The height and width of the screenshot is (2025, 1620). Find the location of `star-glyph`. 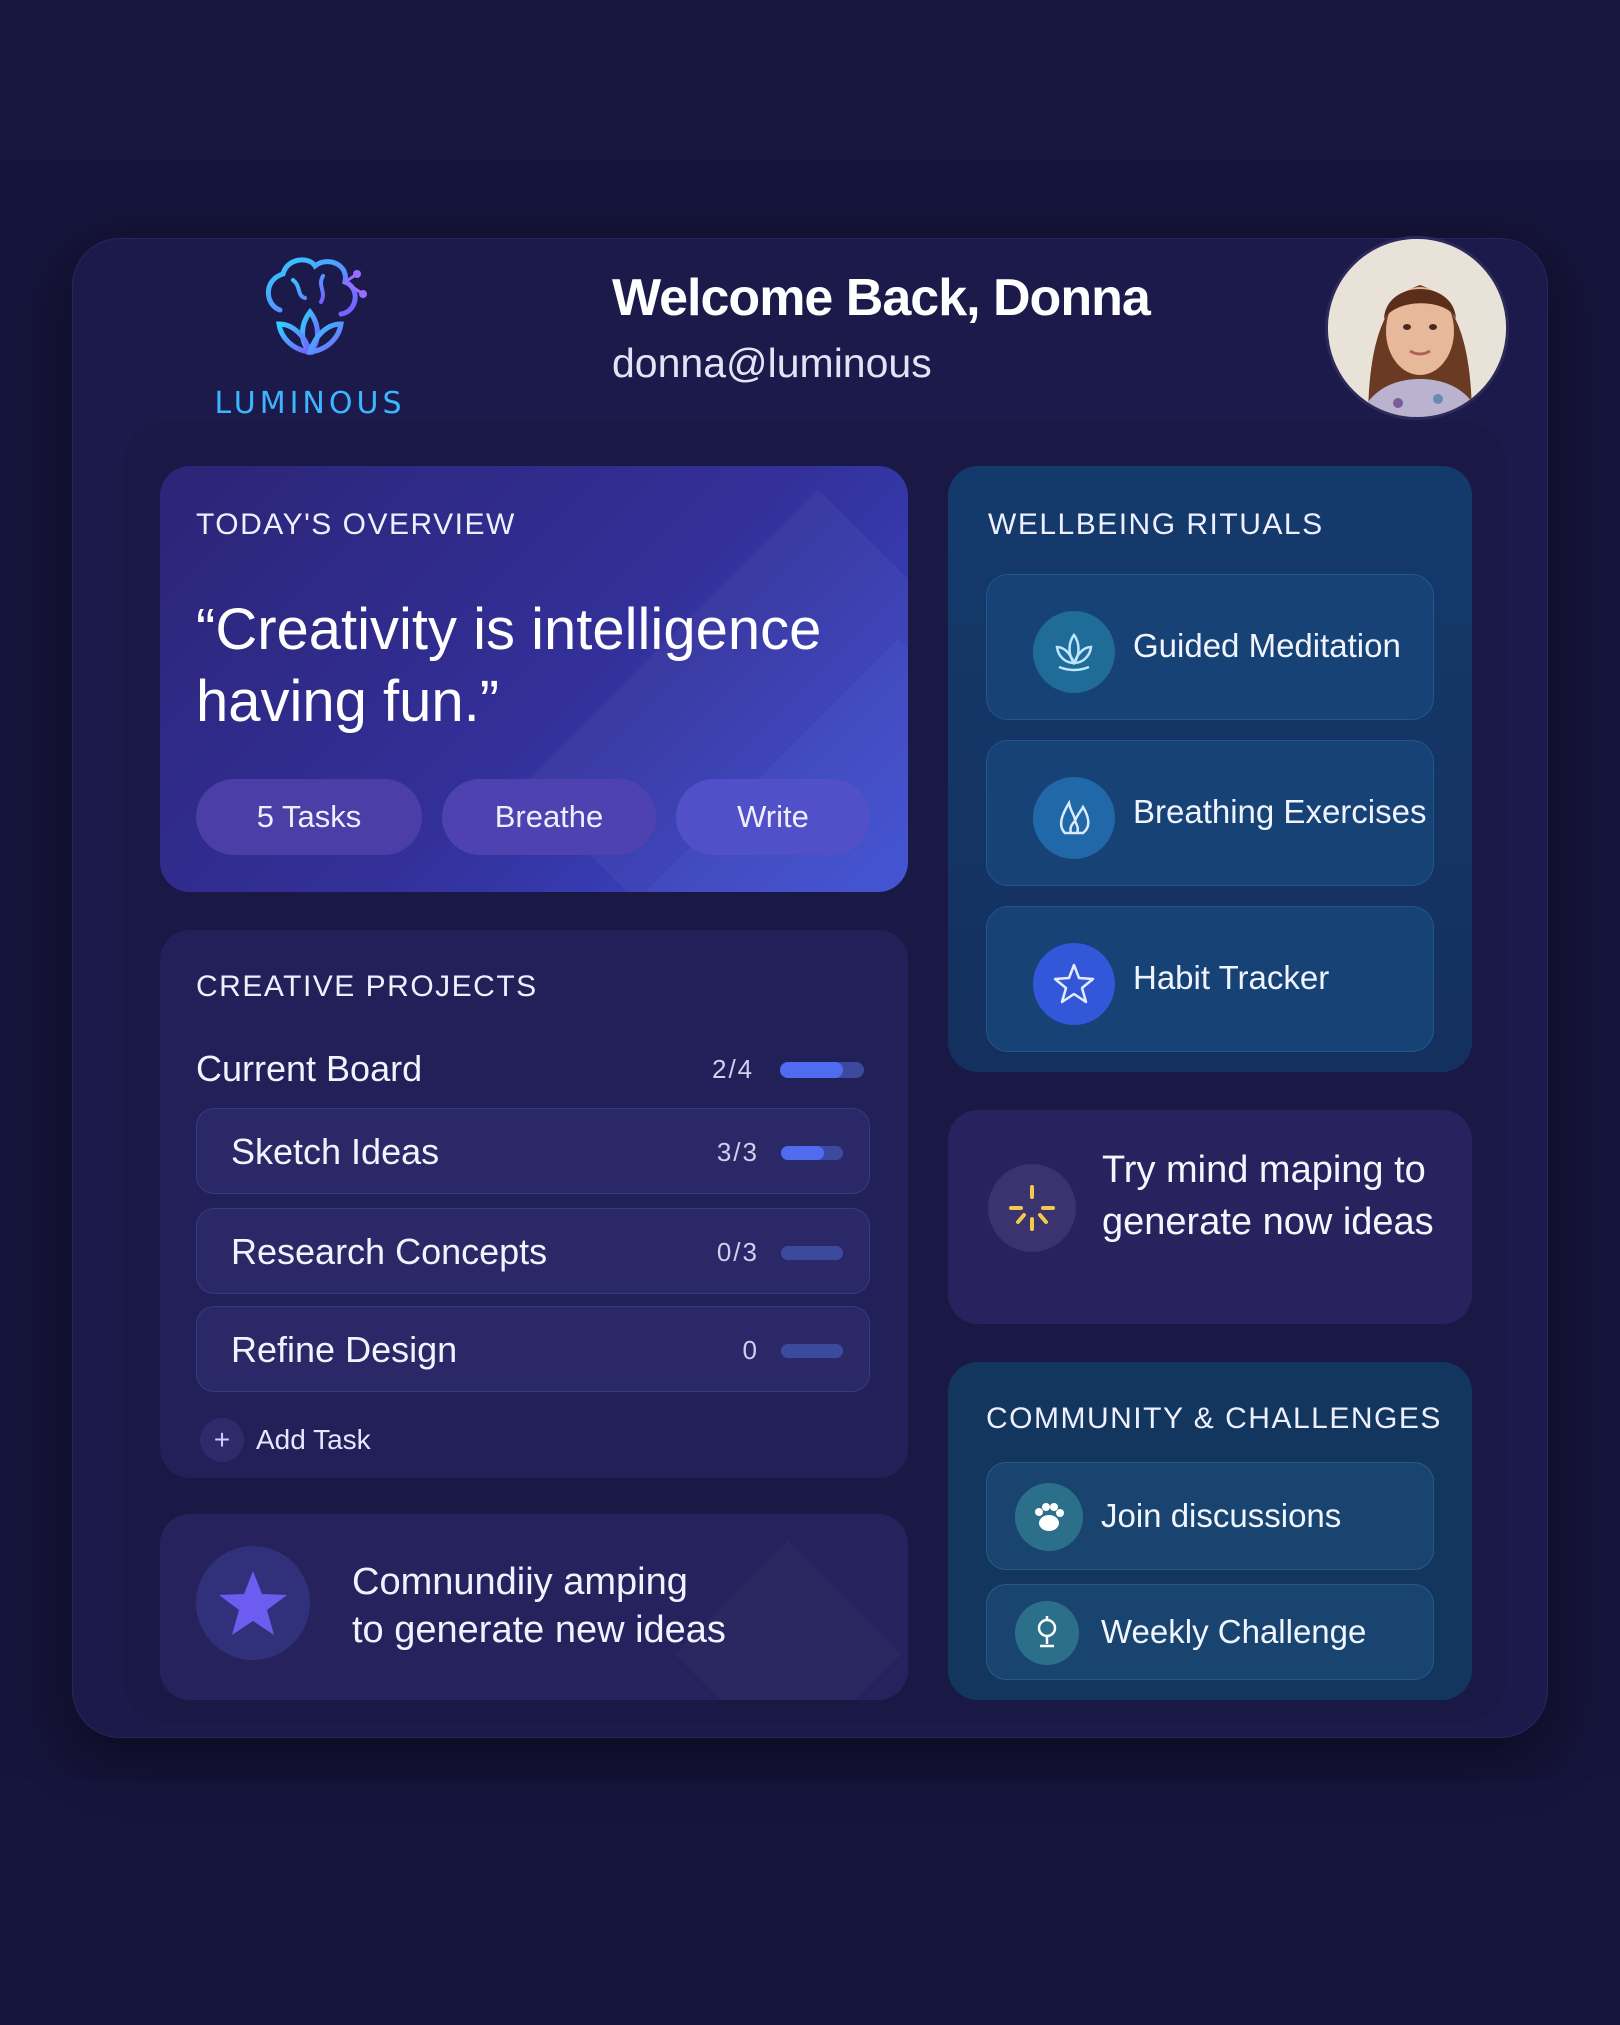

star-glyph is located at coordinates (253, 1603).